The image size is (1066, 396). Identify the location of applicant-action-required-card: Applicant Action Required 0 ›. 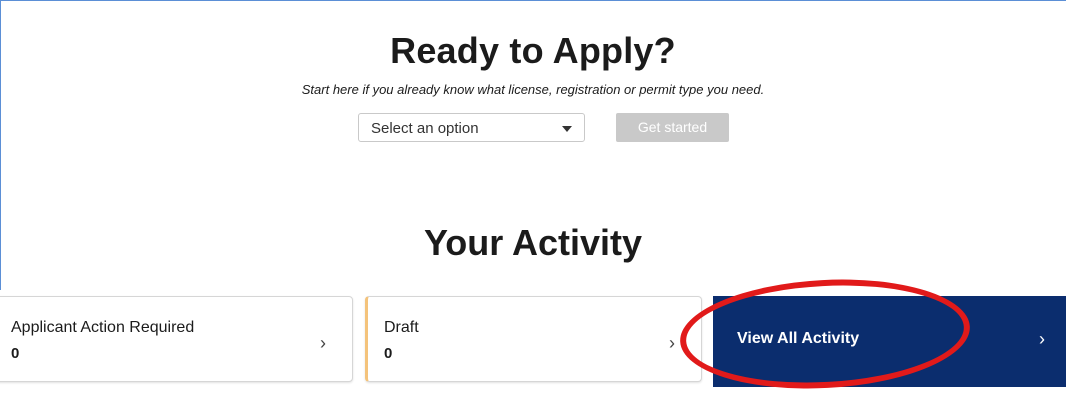
(176, 339).